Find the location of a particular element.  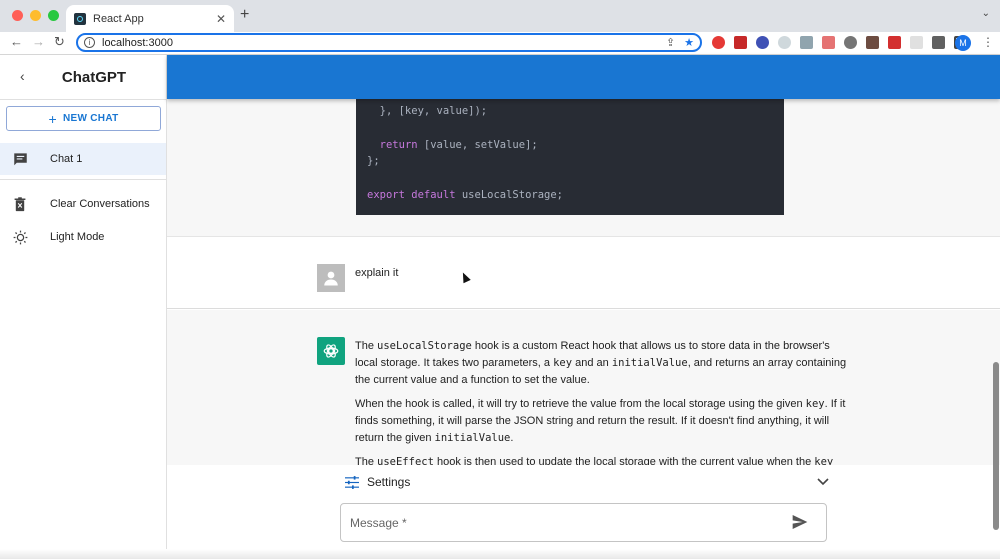

sidebar-item-clear-conversations: Clear Conversations is located at coordinates (83, 204).